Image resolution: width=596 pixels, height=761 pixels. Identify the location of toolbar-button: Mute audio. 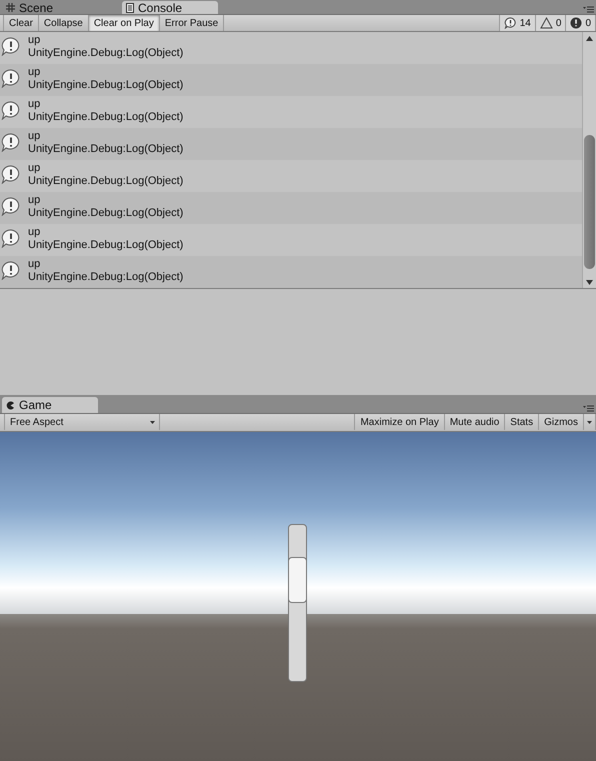
(475, 422).